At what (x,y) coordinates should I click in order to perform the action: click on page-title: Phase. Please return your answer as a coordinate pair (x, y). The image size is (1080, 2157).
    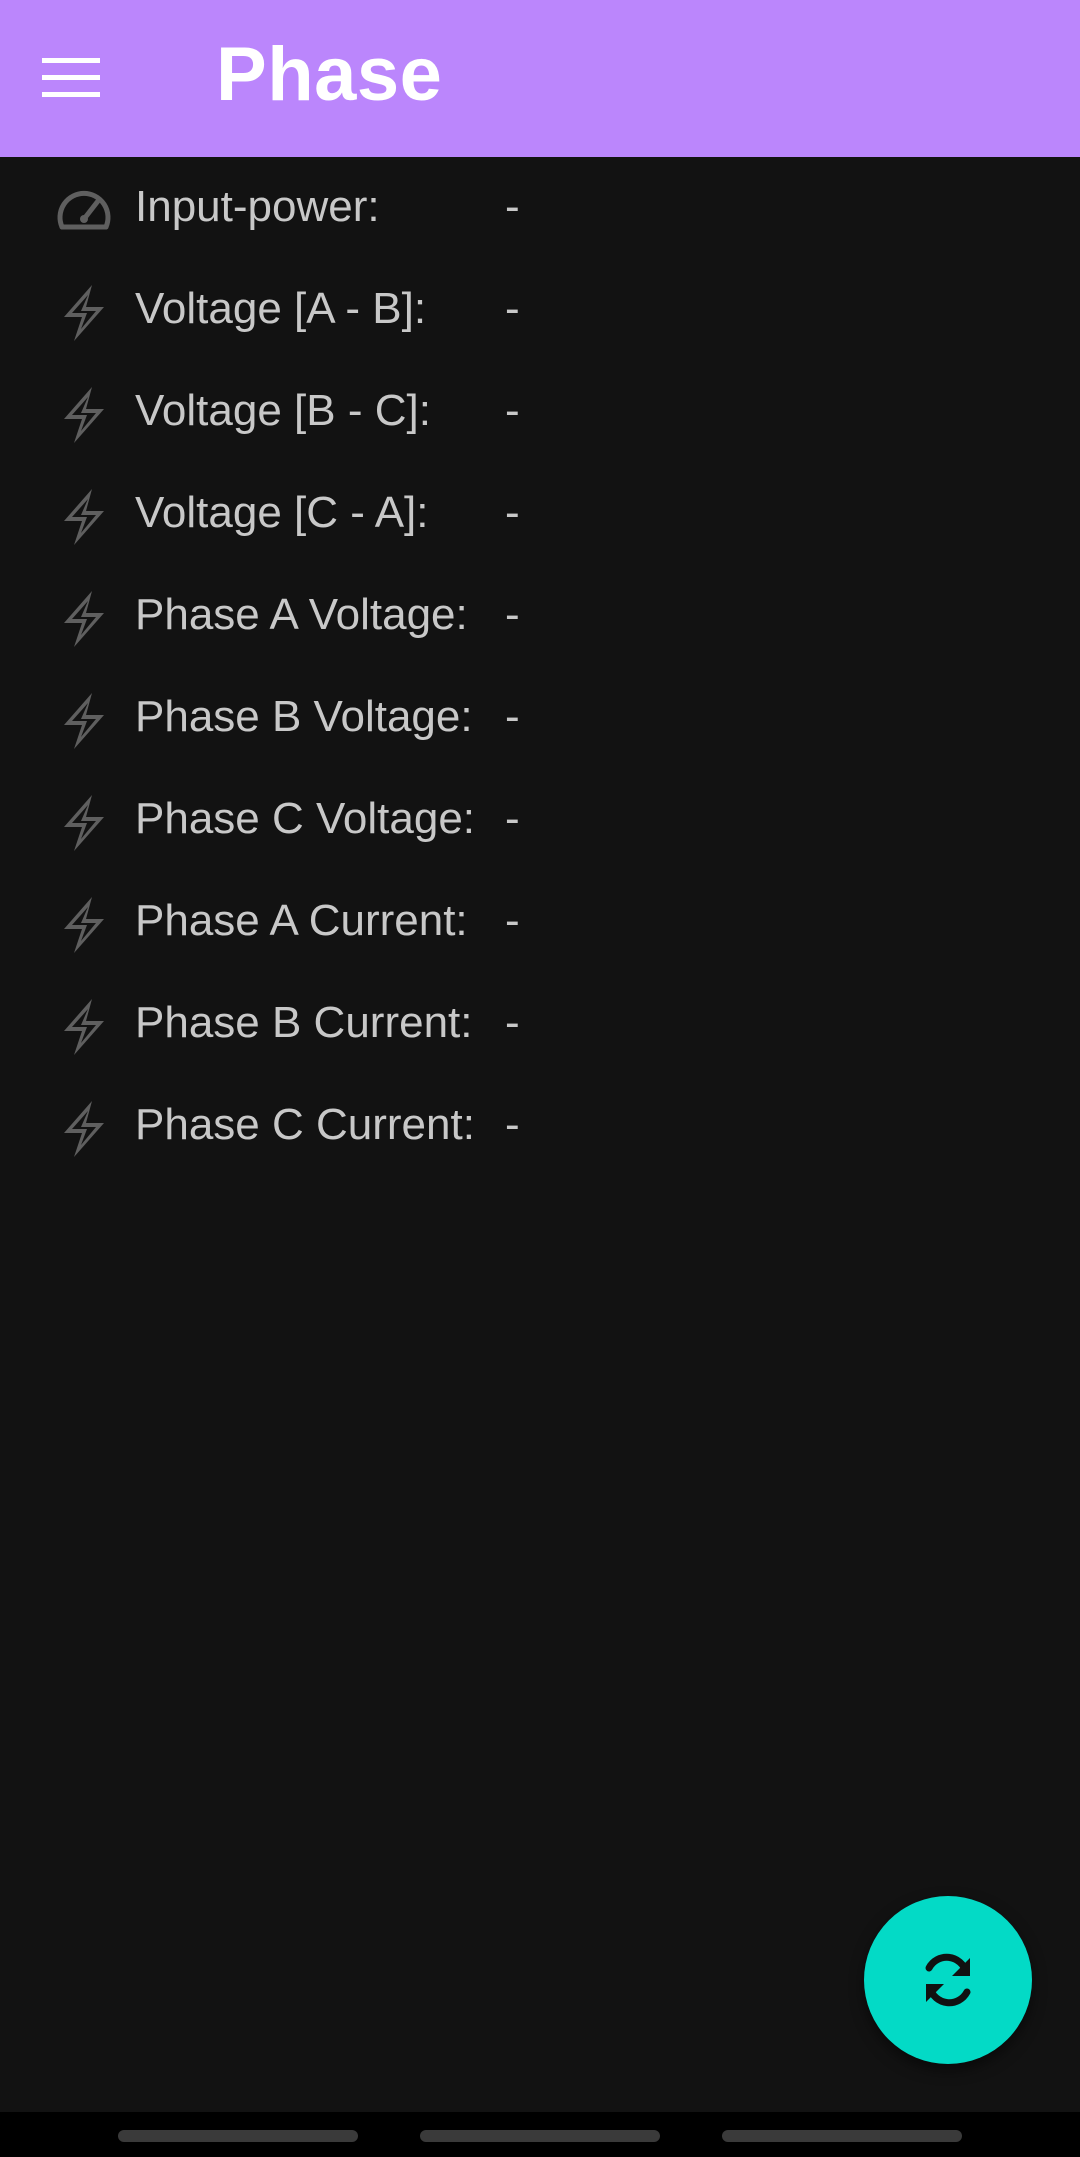
    Looking at the image, I should click on (329, 74).